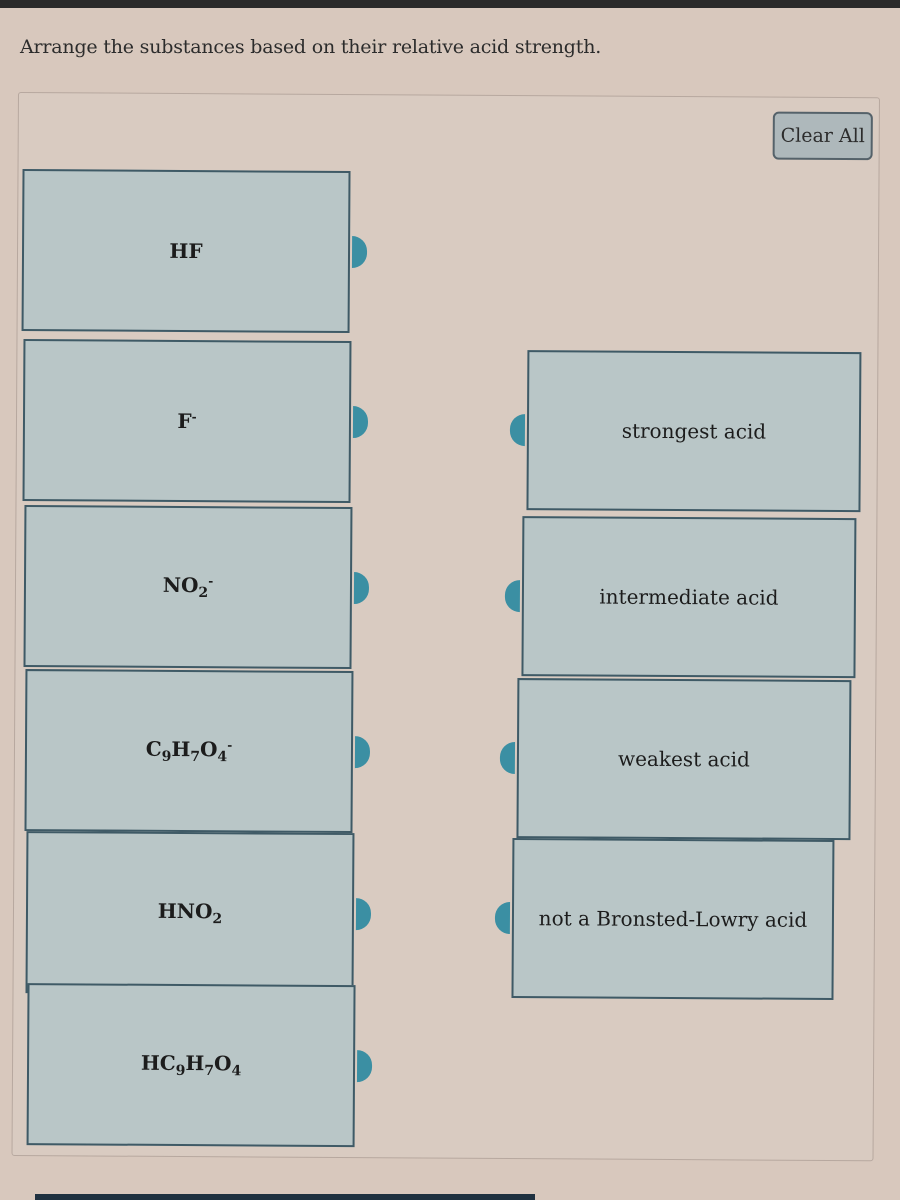 The image size is (900, 1200). I want to click on formula-part: F, so click(184, 421).